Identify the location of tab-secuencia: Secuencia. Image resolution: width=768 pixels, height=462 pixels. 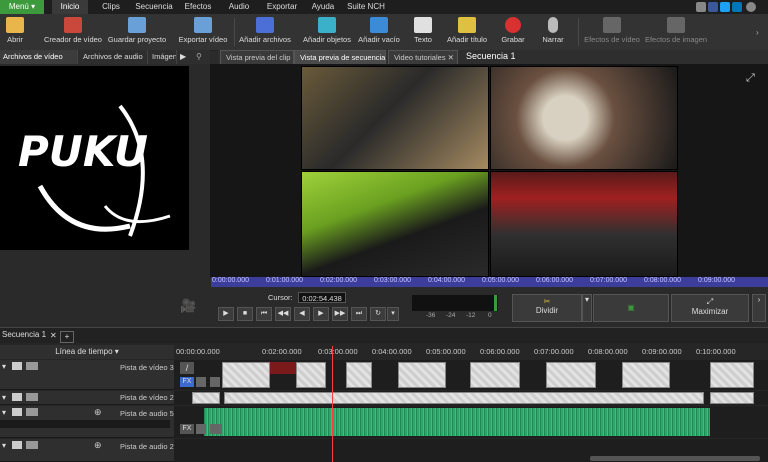
(154, 7).